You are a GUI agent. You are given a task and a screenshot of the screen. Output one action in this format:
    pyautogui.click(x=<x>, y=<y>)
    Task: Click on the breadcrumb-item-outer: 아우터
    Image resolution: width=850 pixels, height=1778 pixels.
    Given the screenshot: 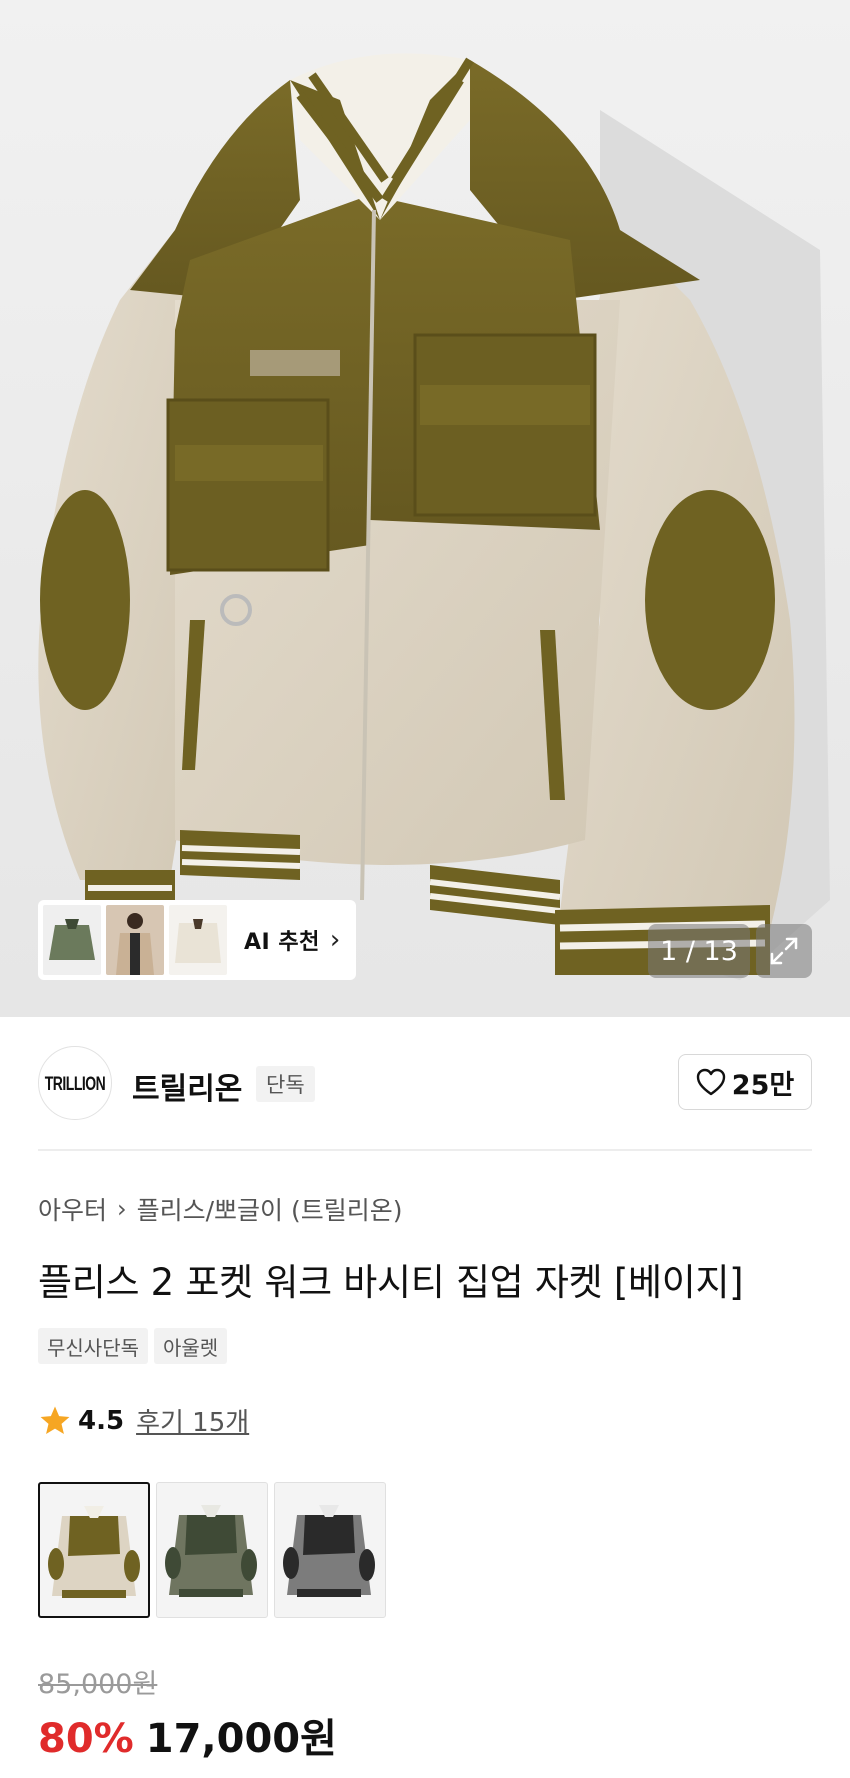 What is the action you would take?
    pyautogui.click(x=72, y=1209)
    